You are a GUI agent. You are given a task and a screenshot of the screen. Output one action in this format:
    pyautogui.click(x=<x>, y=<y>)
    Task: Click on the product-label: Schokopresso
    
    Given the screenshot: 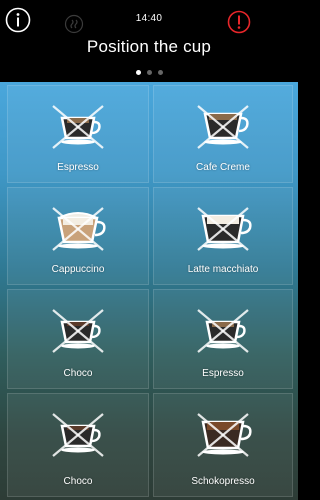 What is the action you would take?
    pyautogui.click(x=223, y=481)
    